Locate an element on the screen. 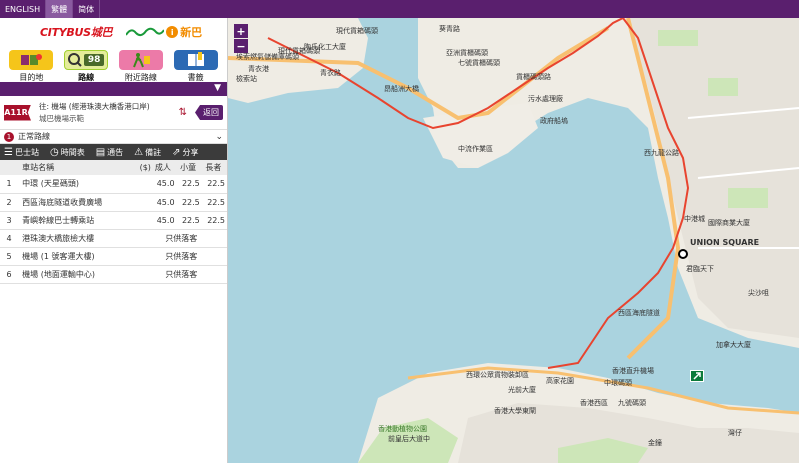  back-button: 返回 is located at coordinates (209, 112).